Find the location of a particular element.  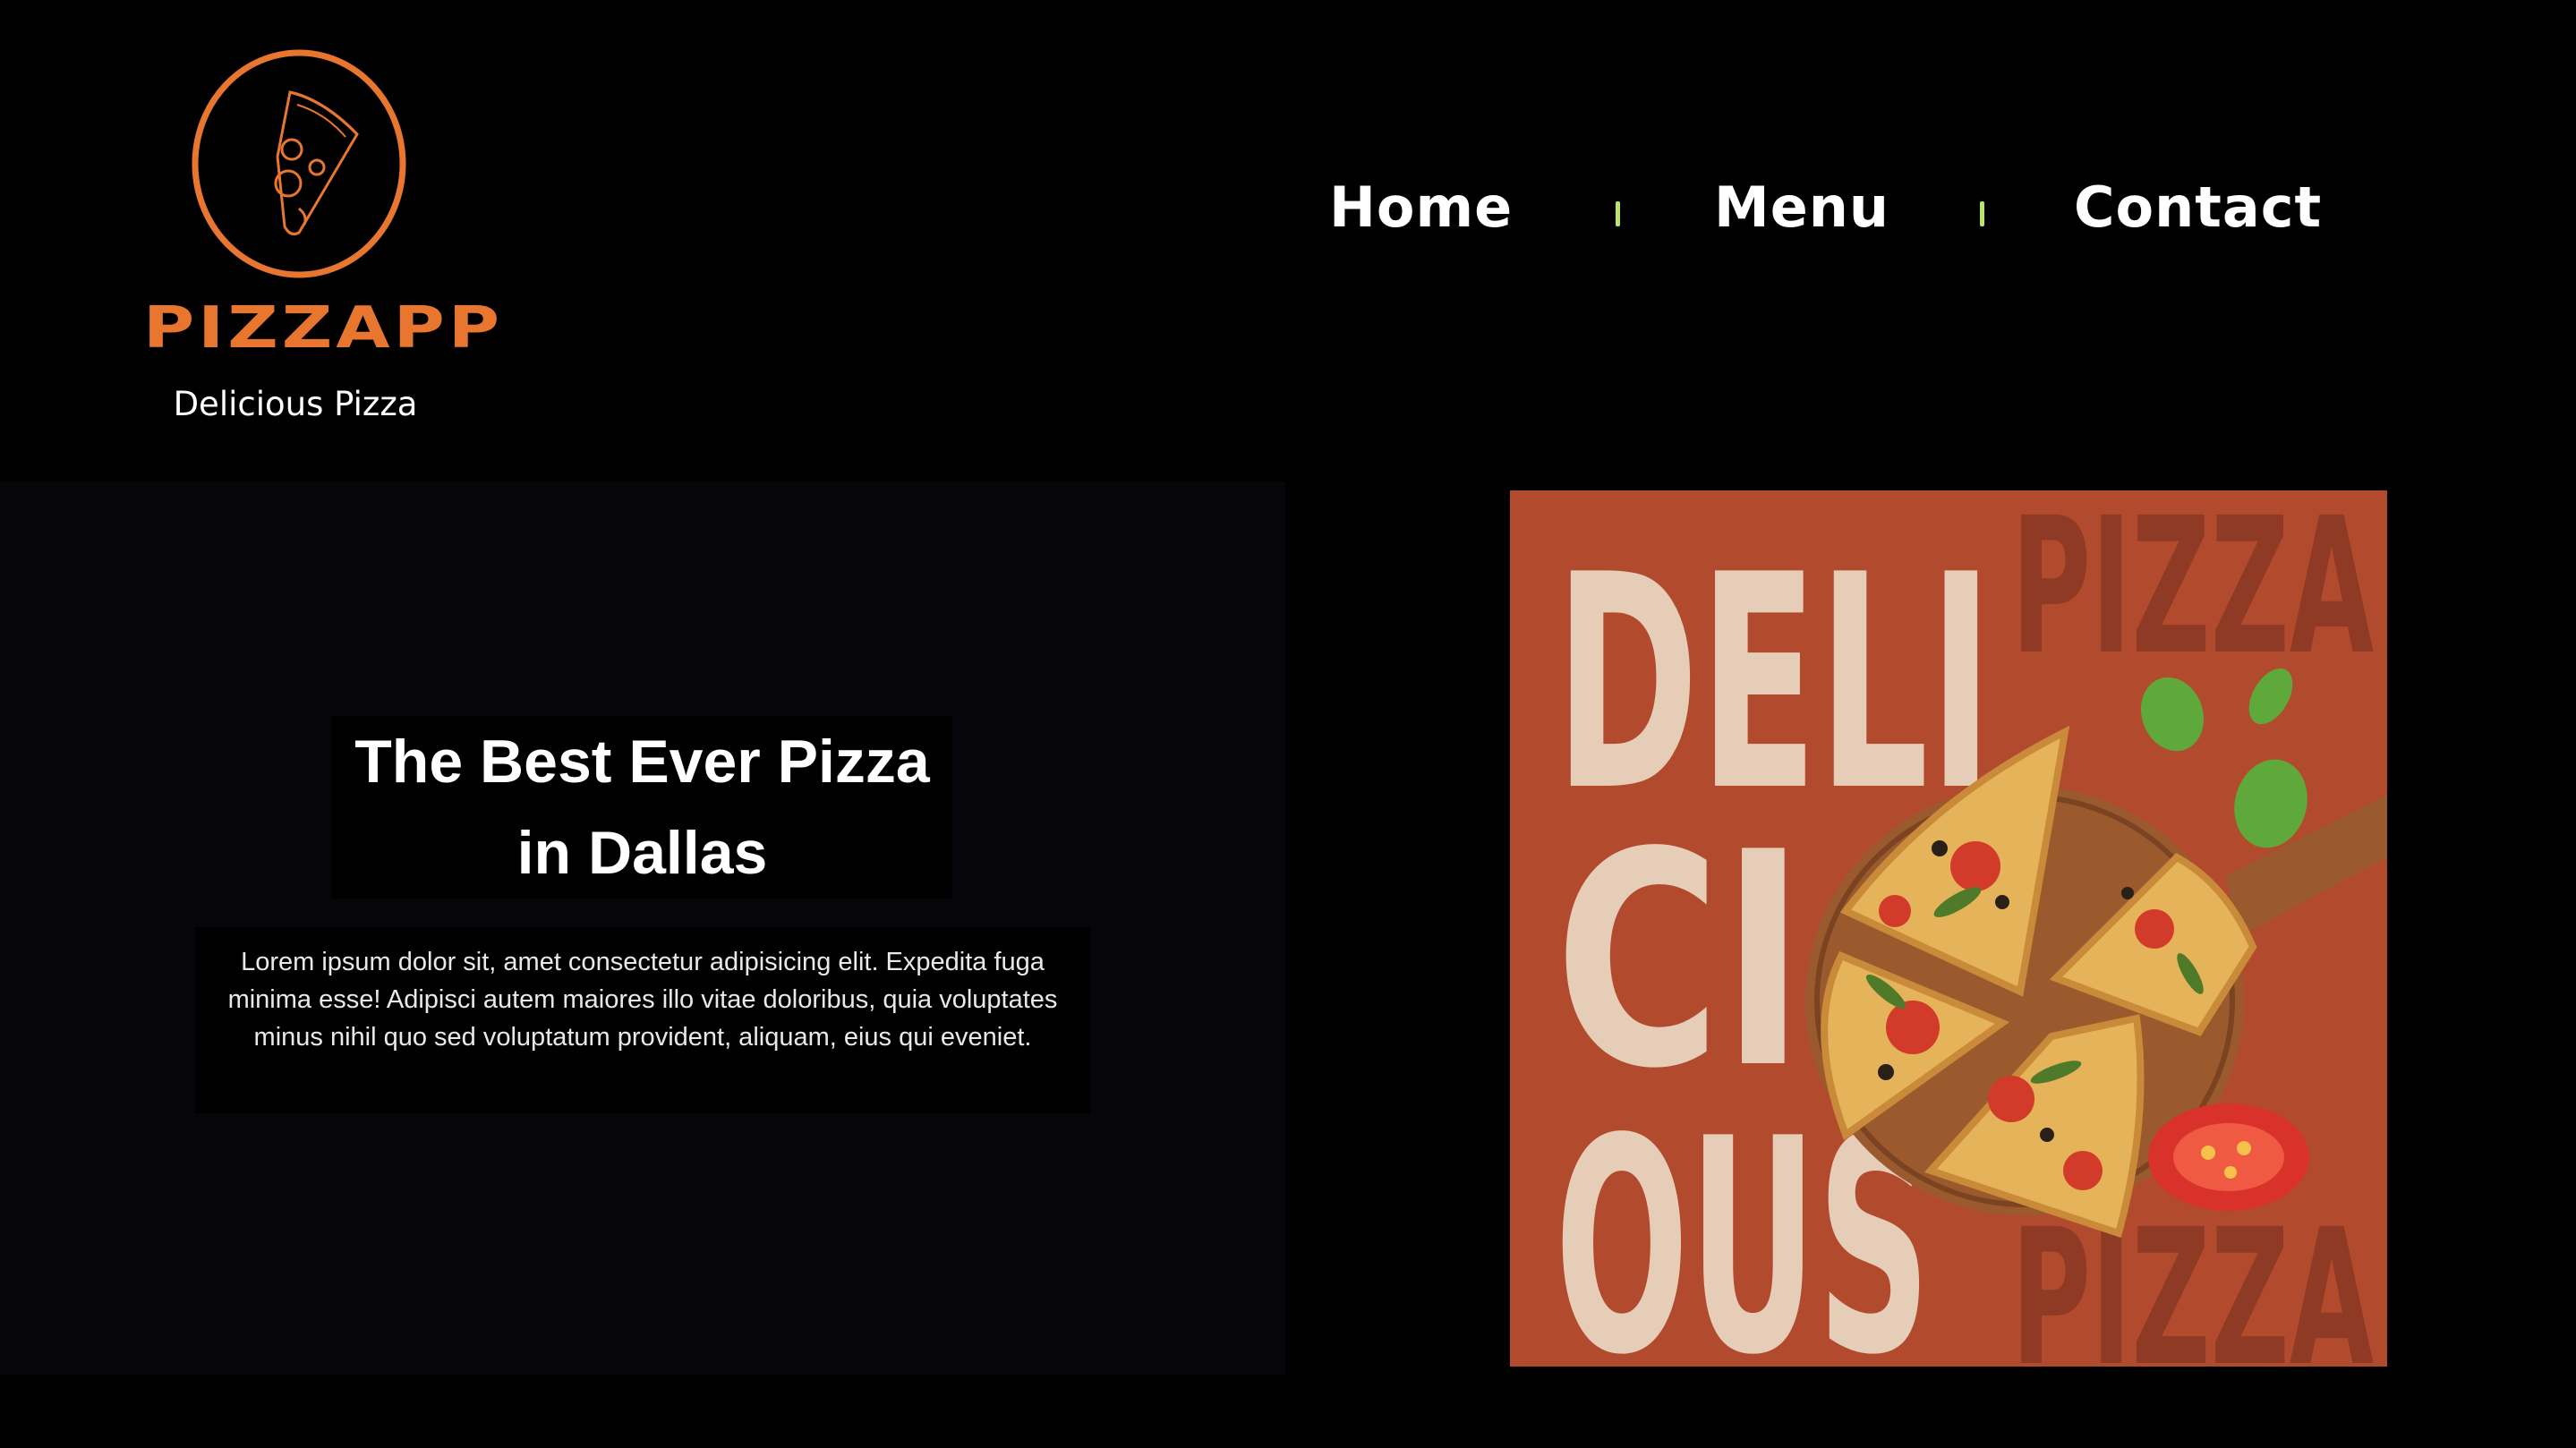

brand-name: PIZZAPP is located at coordinates (323, 328).